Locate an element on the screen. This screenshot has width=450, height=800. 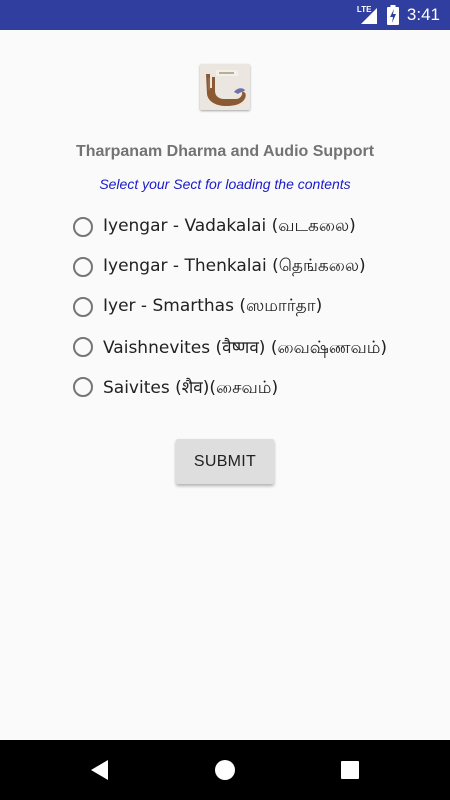
sect-option-label: Saivites (शैव)(சைவம்) is located at coordinates (191, 387).